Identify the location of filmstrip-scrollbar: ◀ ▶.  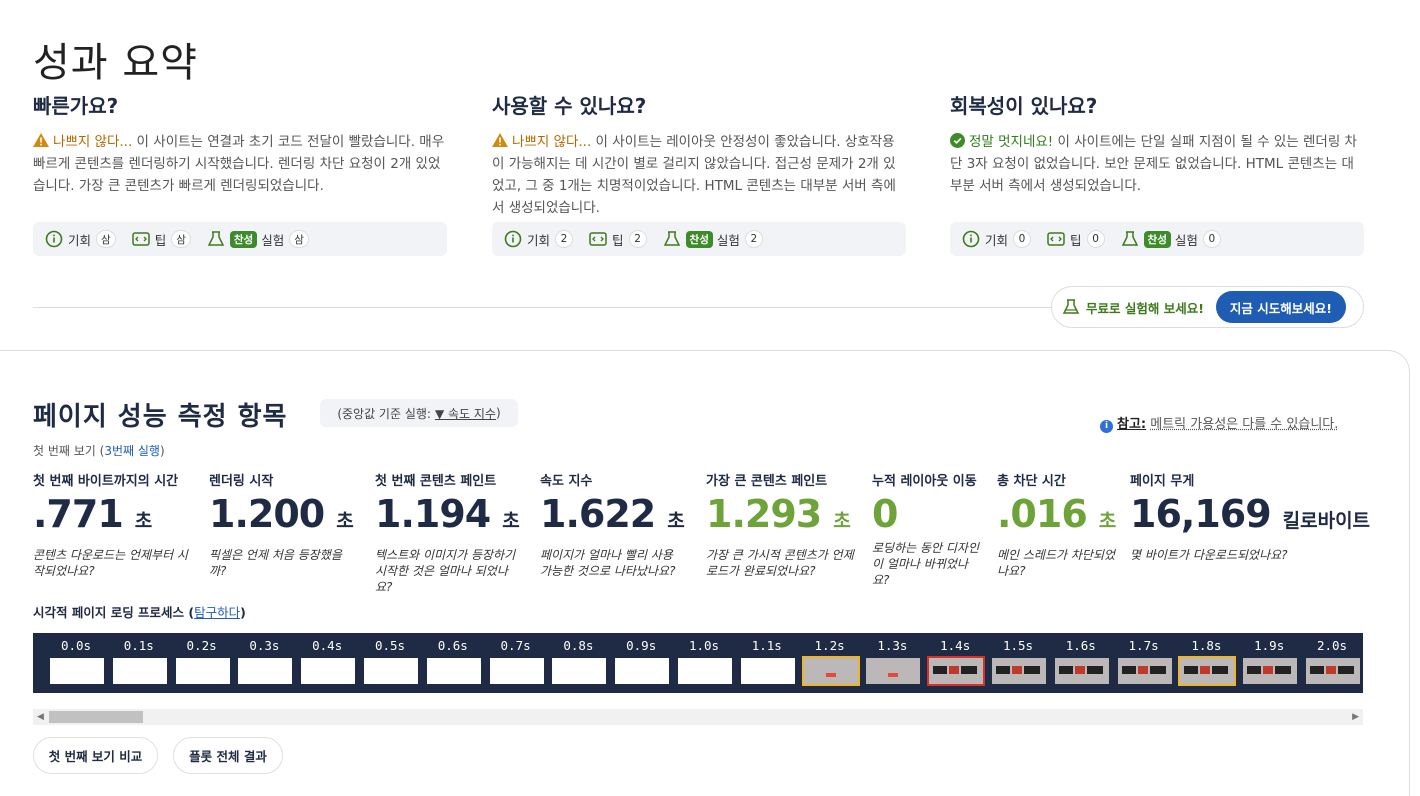
(698, 717).